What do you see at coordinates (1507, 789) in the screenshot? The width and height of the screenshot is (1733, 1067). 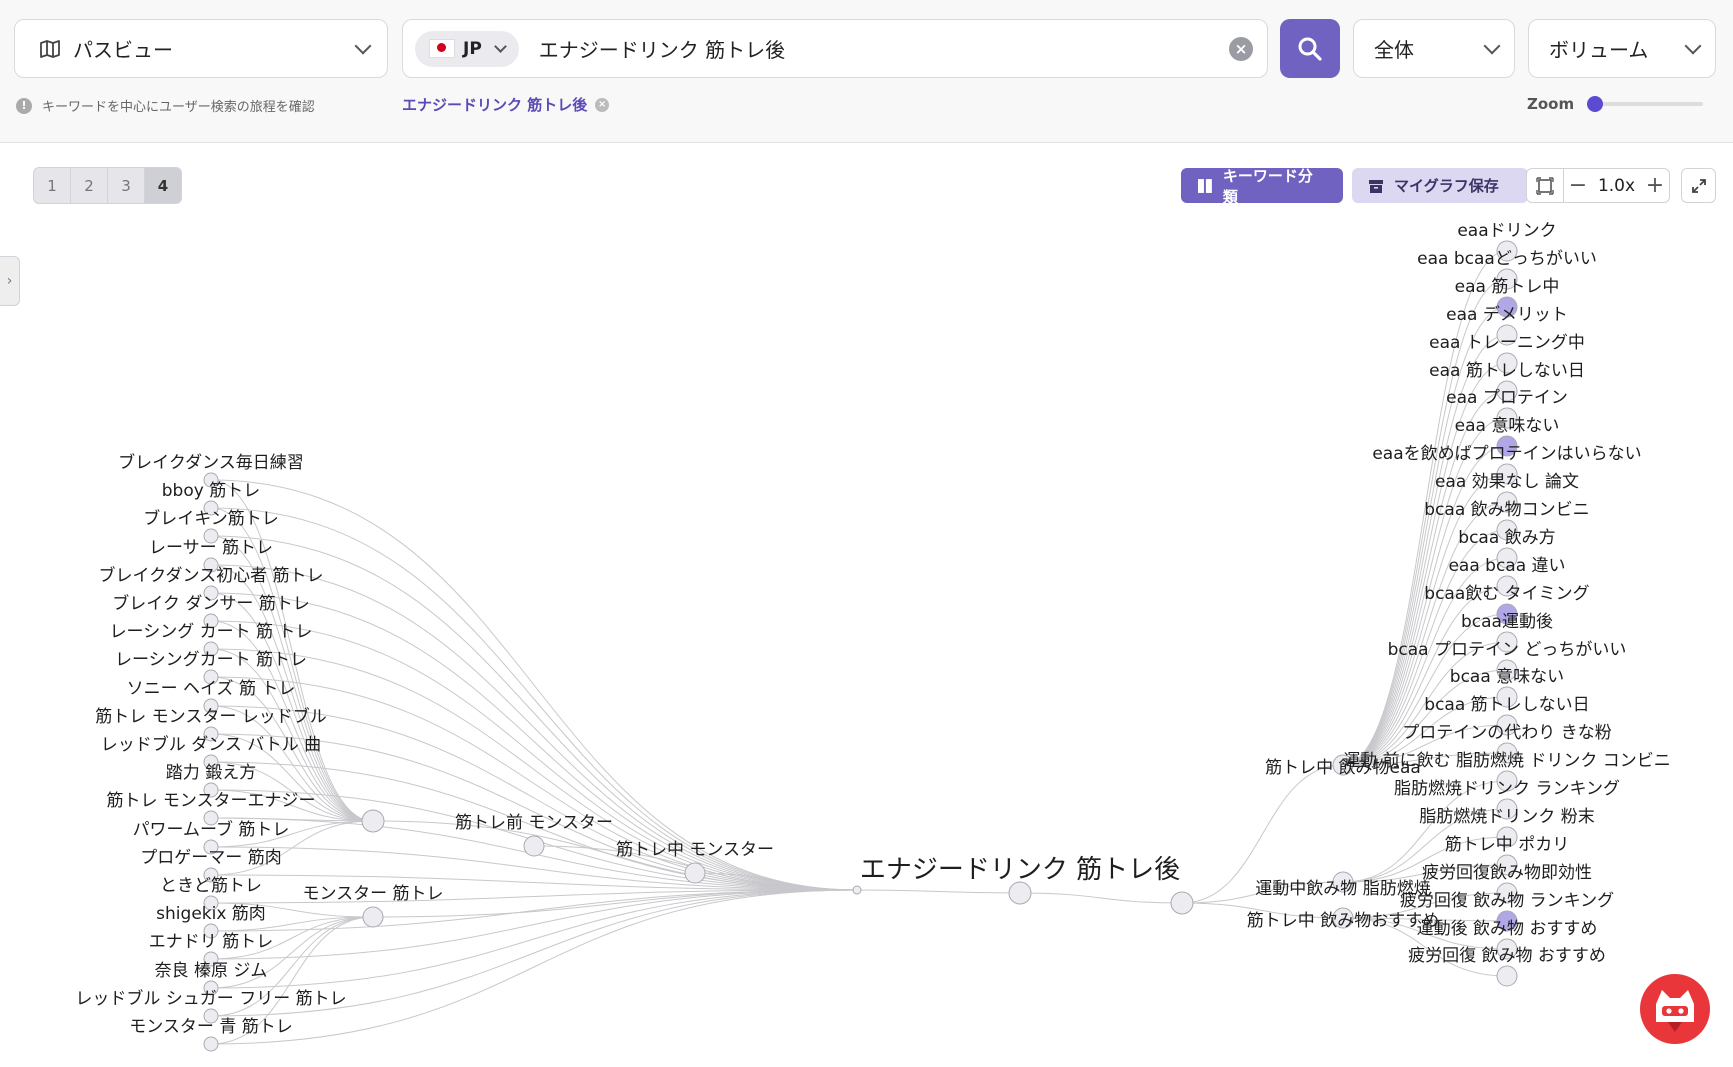 I see `leaf-keyword-label: 脂肪燃焼ドリンク ランキング` at bounding box center [1507, 789].